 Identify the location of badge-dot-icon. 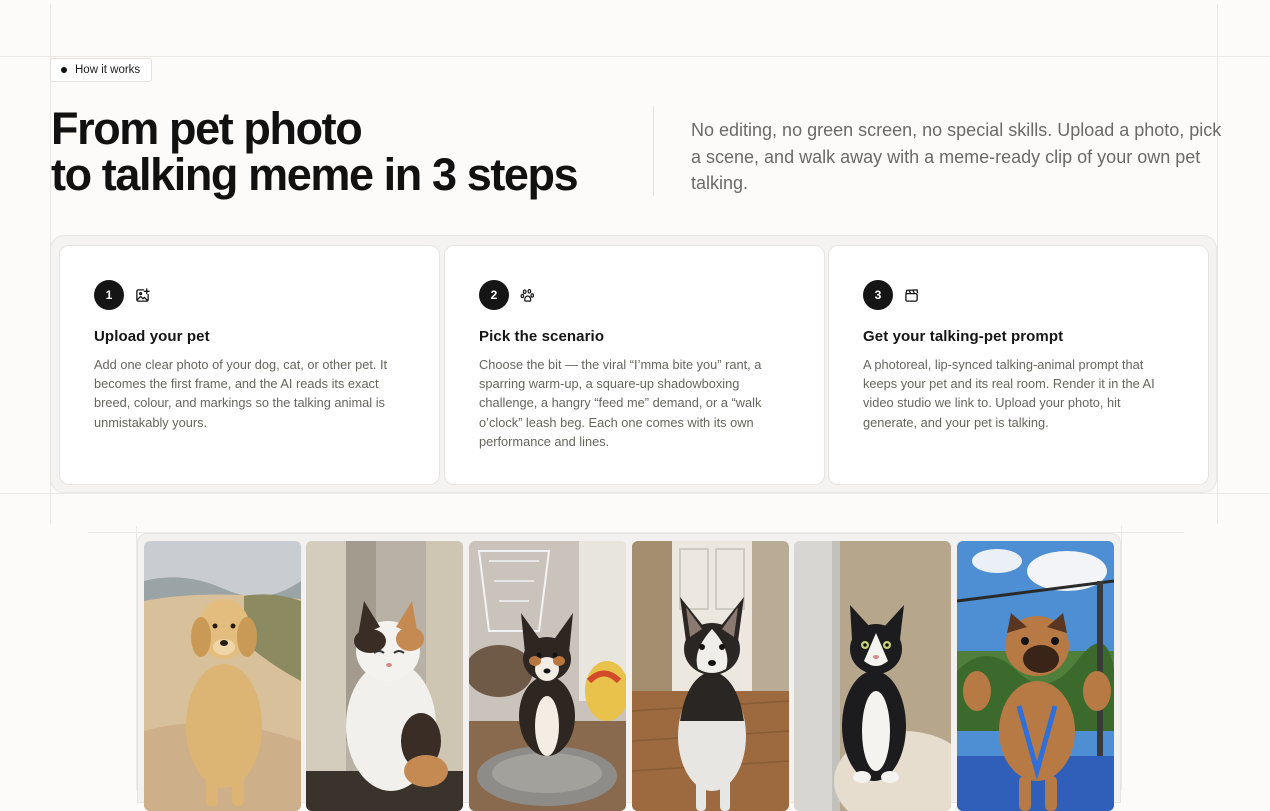
(64, 70).